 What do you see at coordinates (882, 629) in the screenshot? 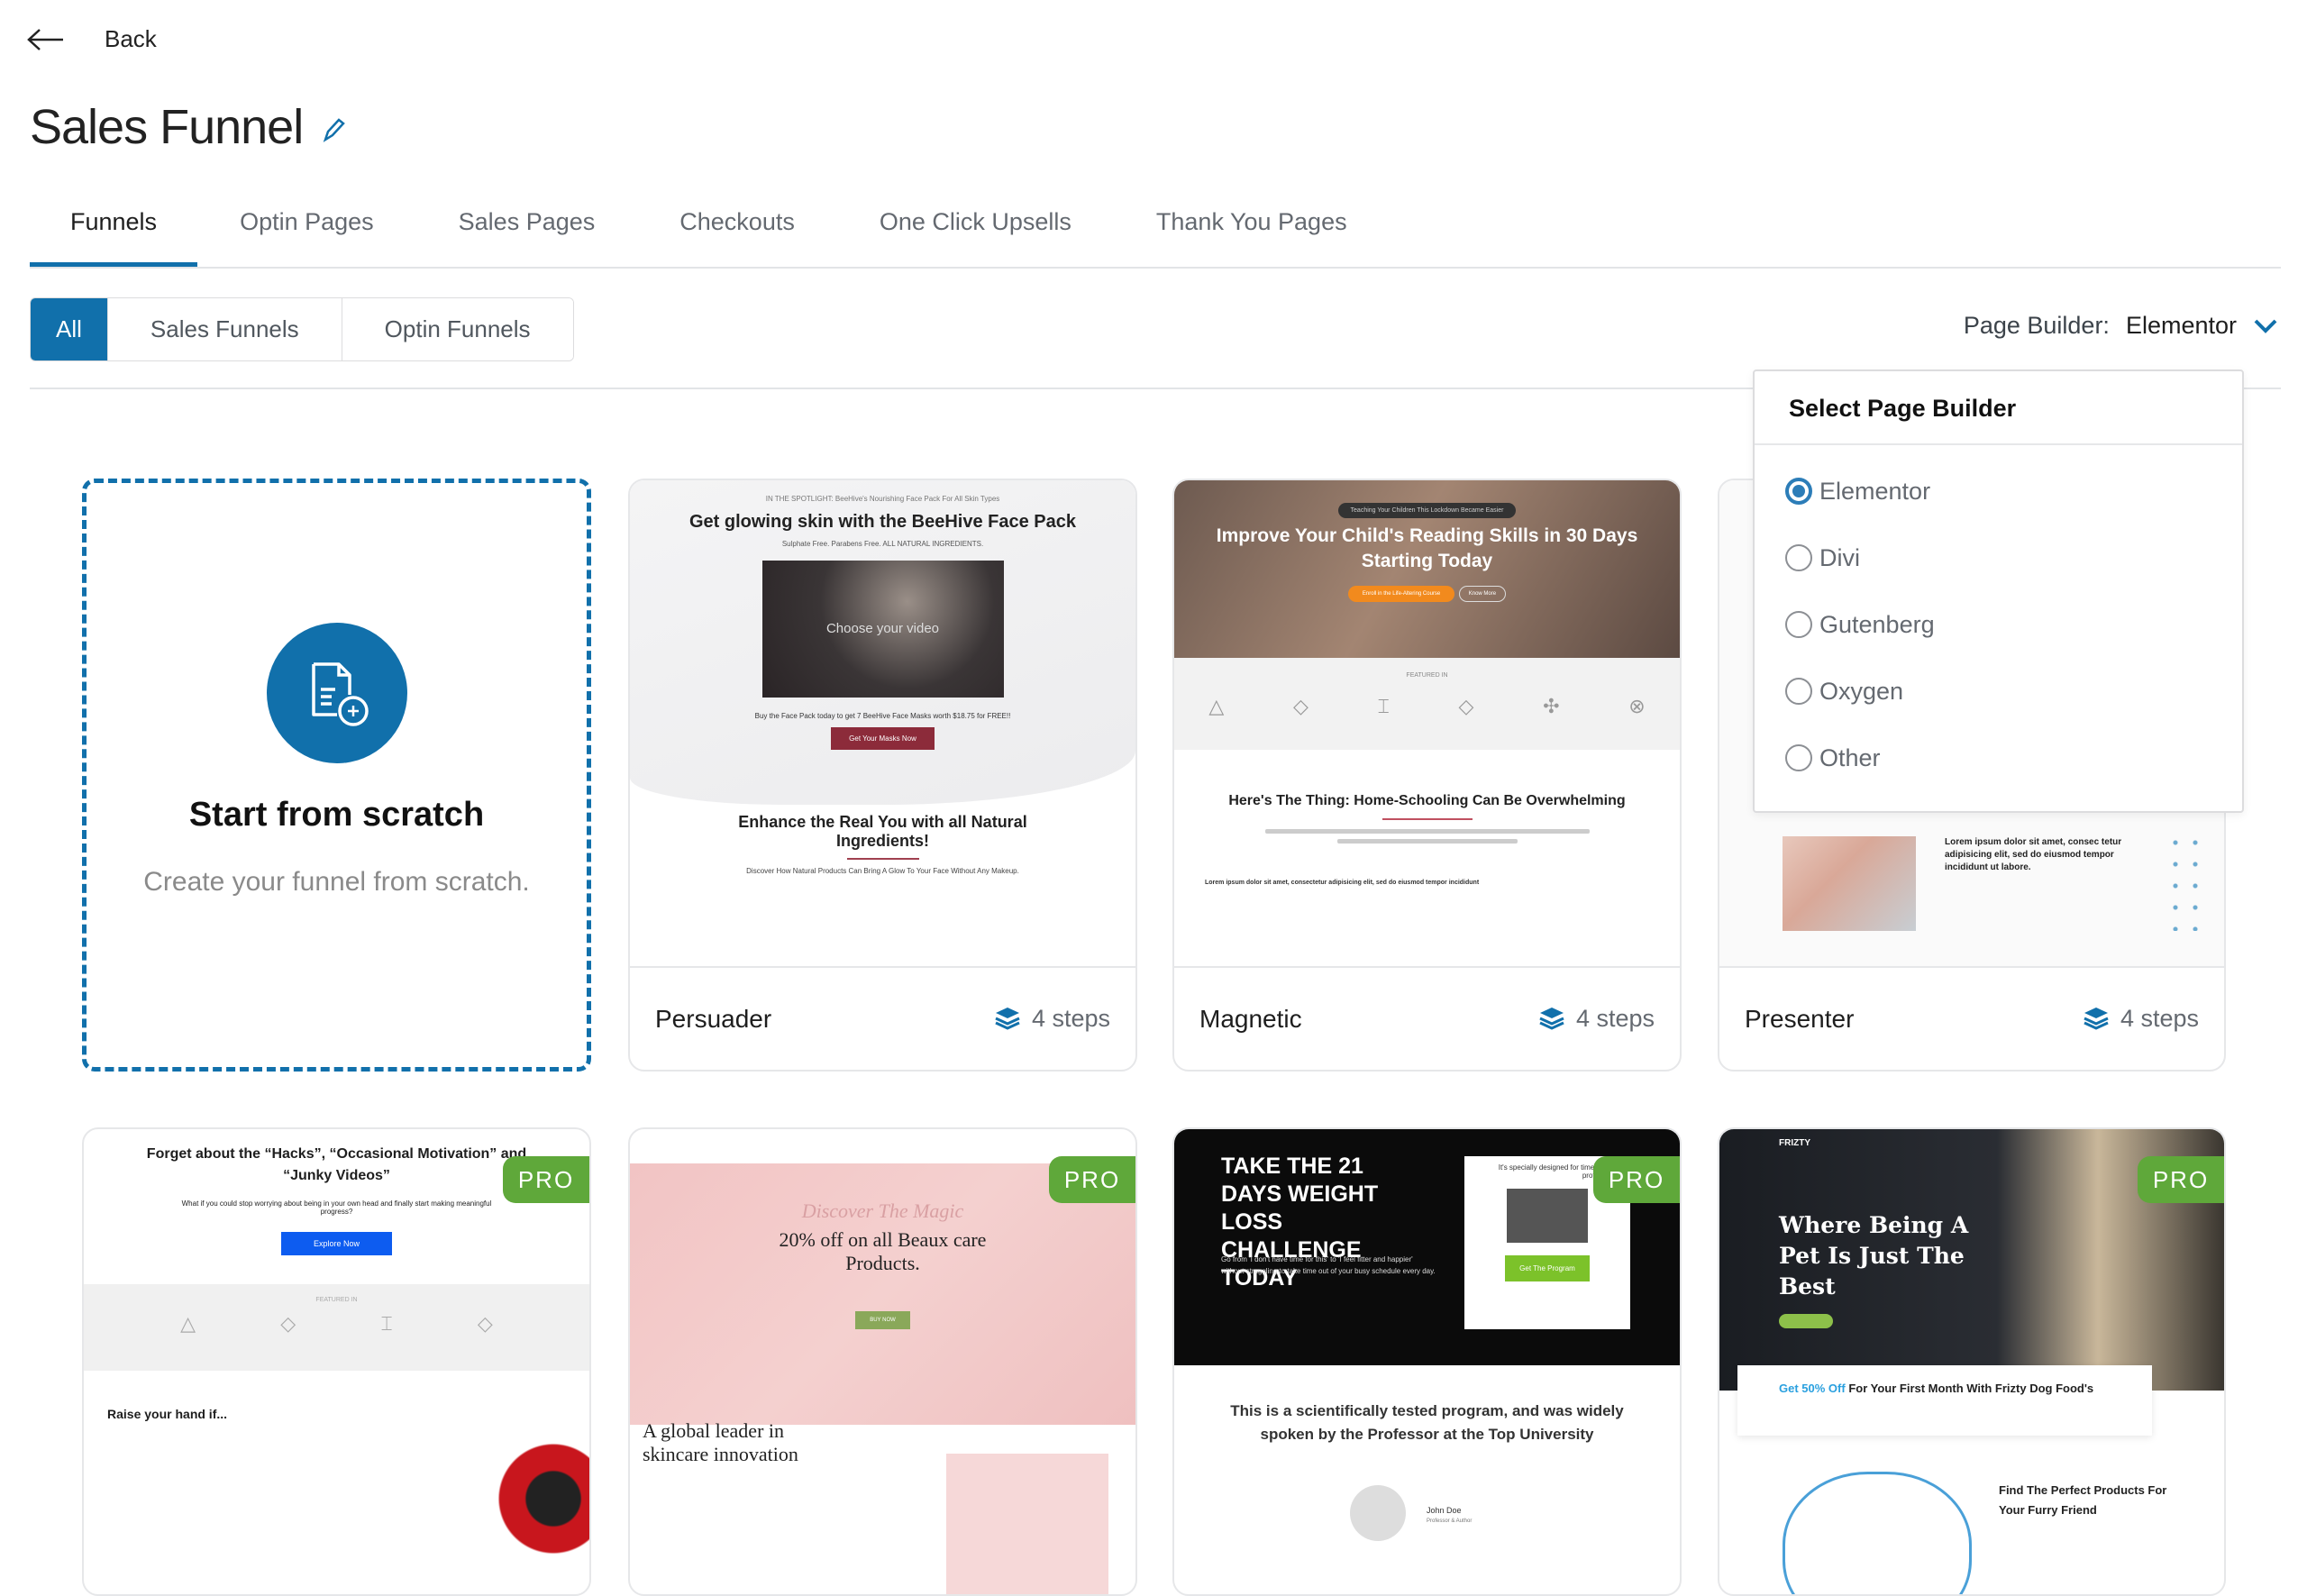
I see `video-placeholder: Choose your video` at bounding box center [882, 629].